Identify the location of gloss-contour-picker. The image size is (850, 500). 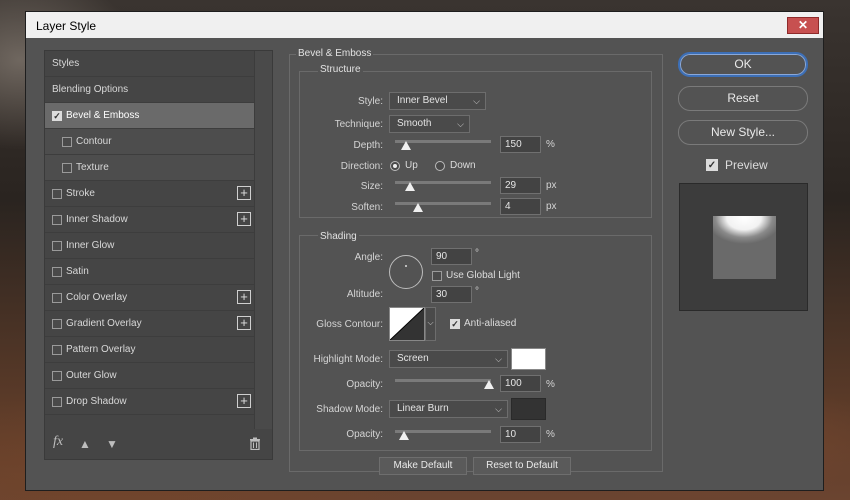
(407, 324).